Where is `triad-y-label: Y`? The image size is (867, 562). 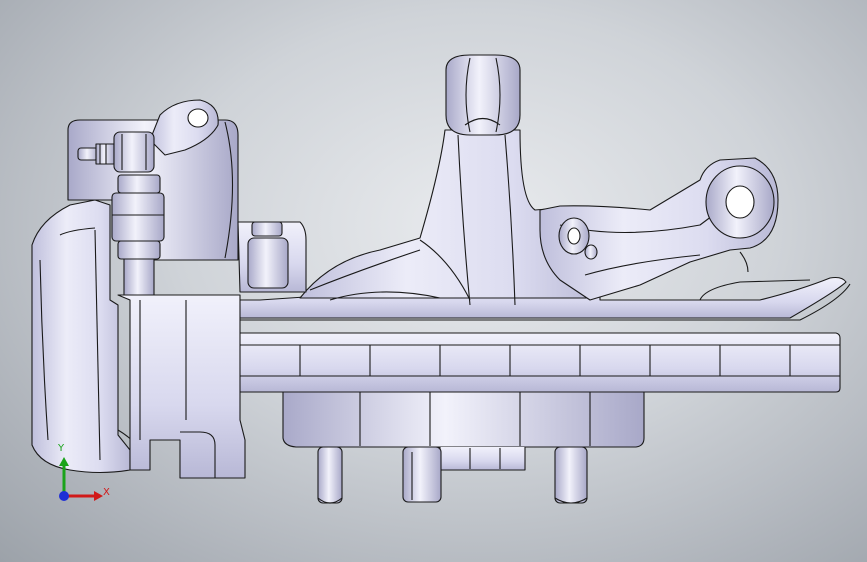 triad-y-label: Y is located at coordinates (61, 448).